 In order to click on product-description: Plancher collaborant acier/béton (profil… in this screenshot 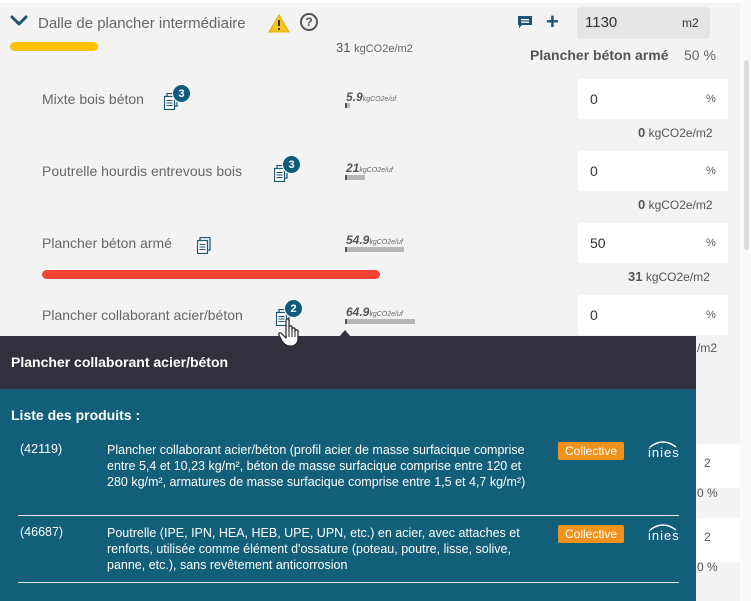, I will do `click(316, 466)`.